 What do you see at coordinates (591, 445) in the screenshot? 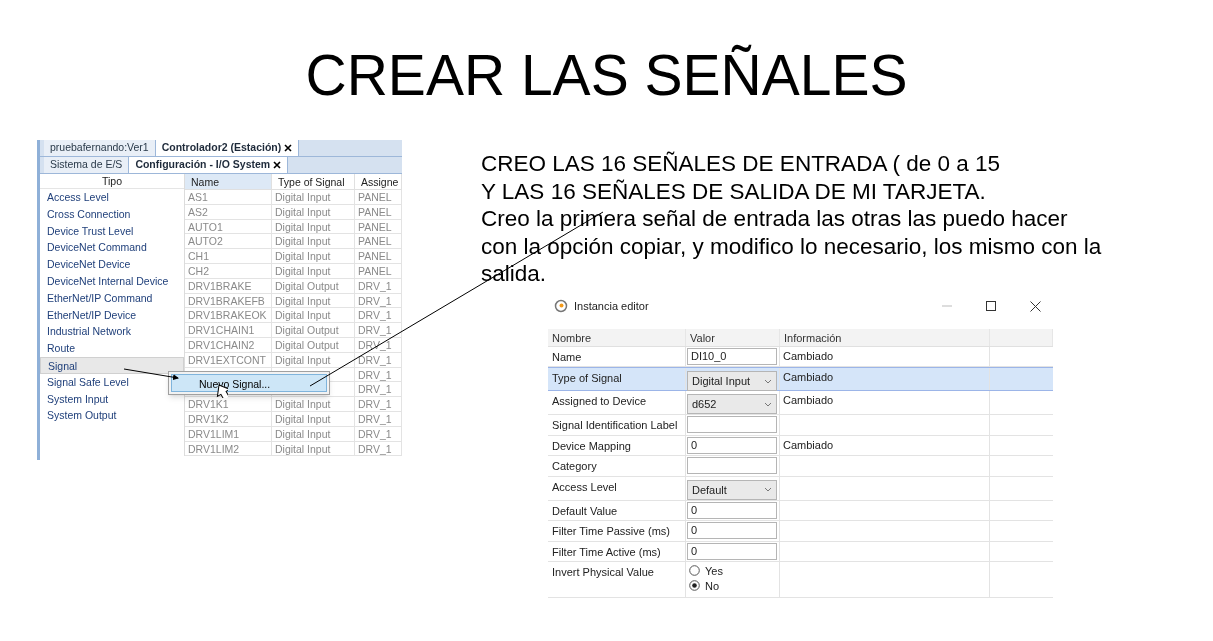
I see `field-label: Device Mapping` at bounding box center [591, 445].